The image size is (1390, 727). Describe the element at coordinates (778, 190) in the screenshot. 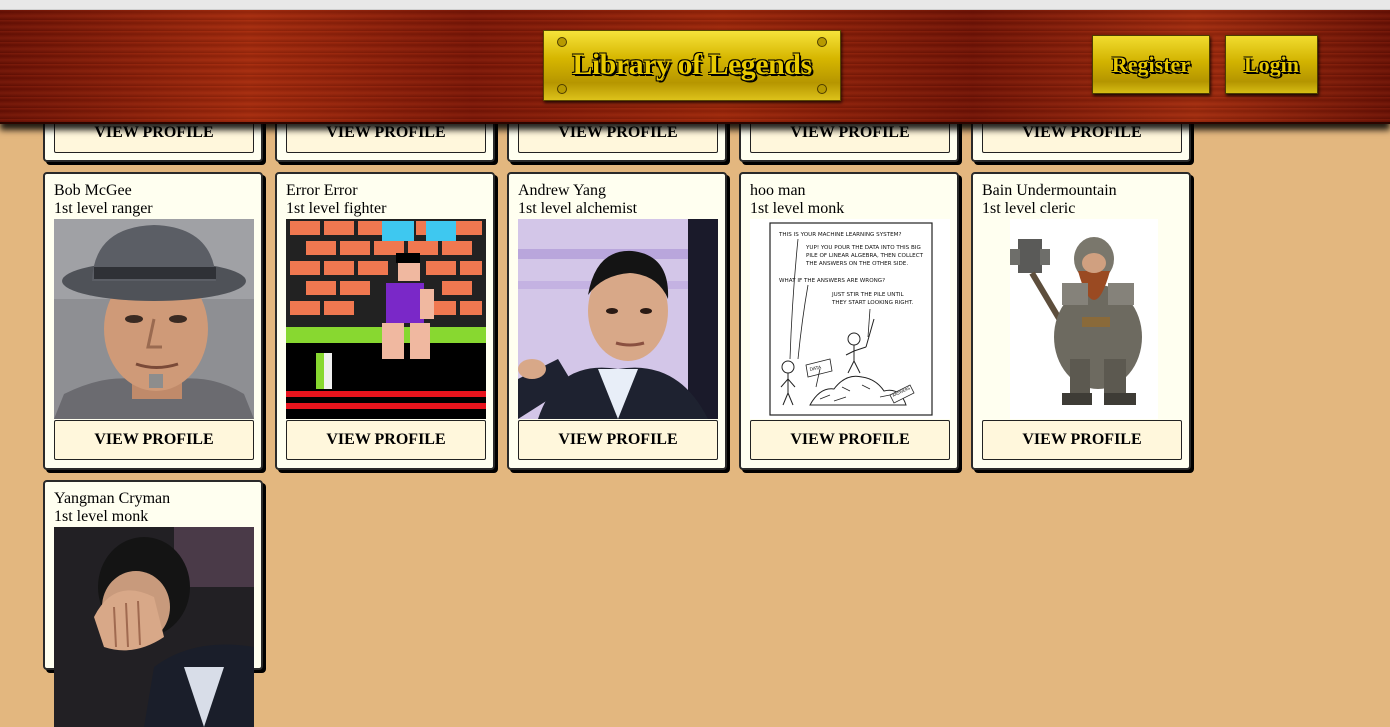

I see `character-name: hoo man` at that location.